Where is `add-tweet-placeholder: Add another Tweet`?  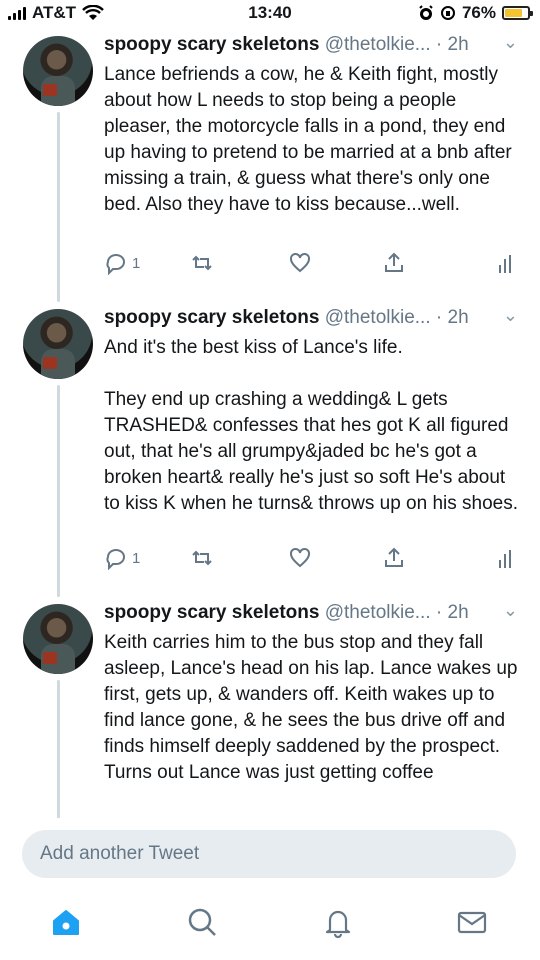 add-tweet-placeholder: Add another Tweet is located at coordinates (120, 853).